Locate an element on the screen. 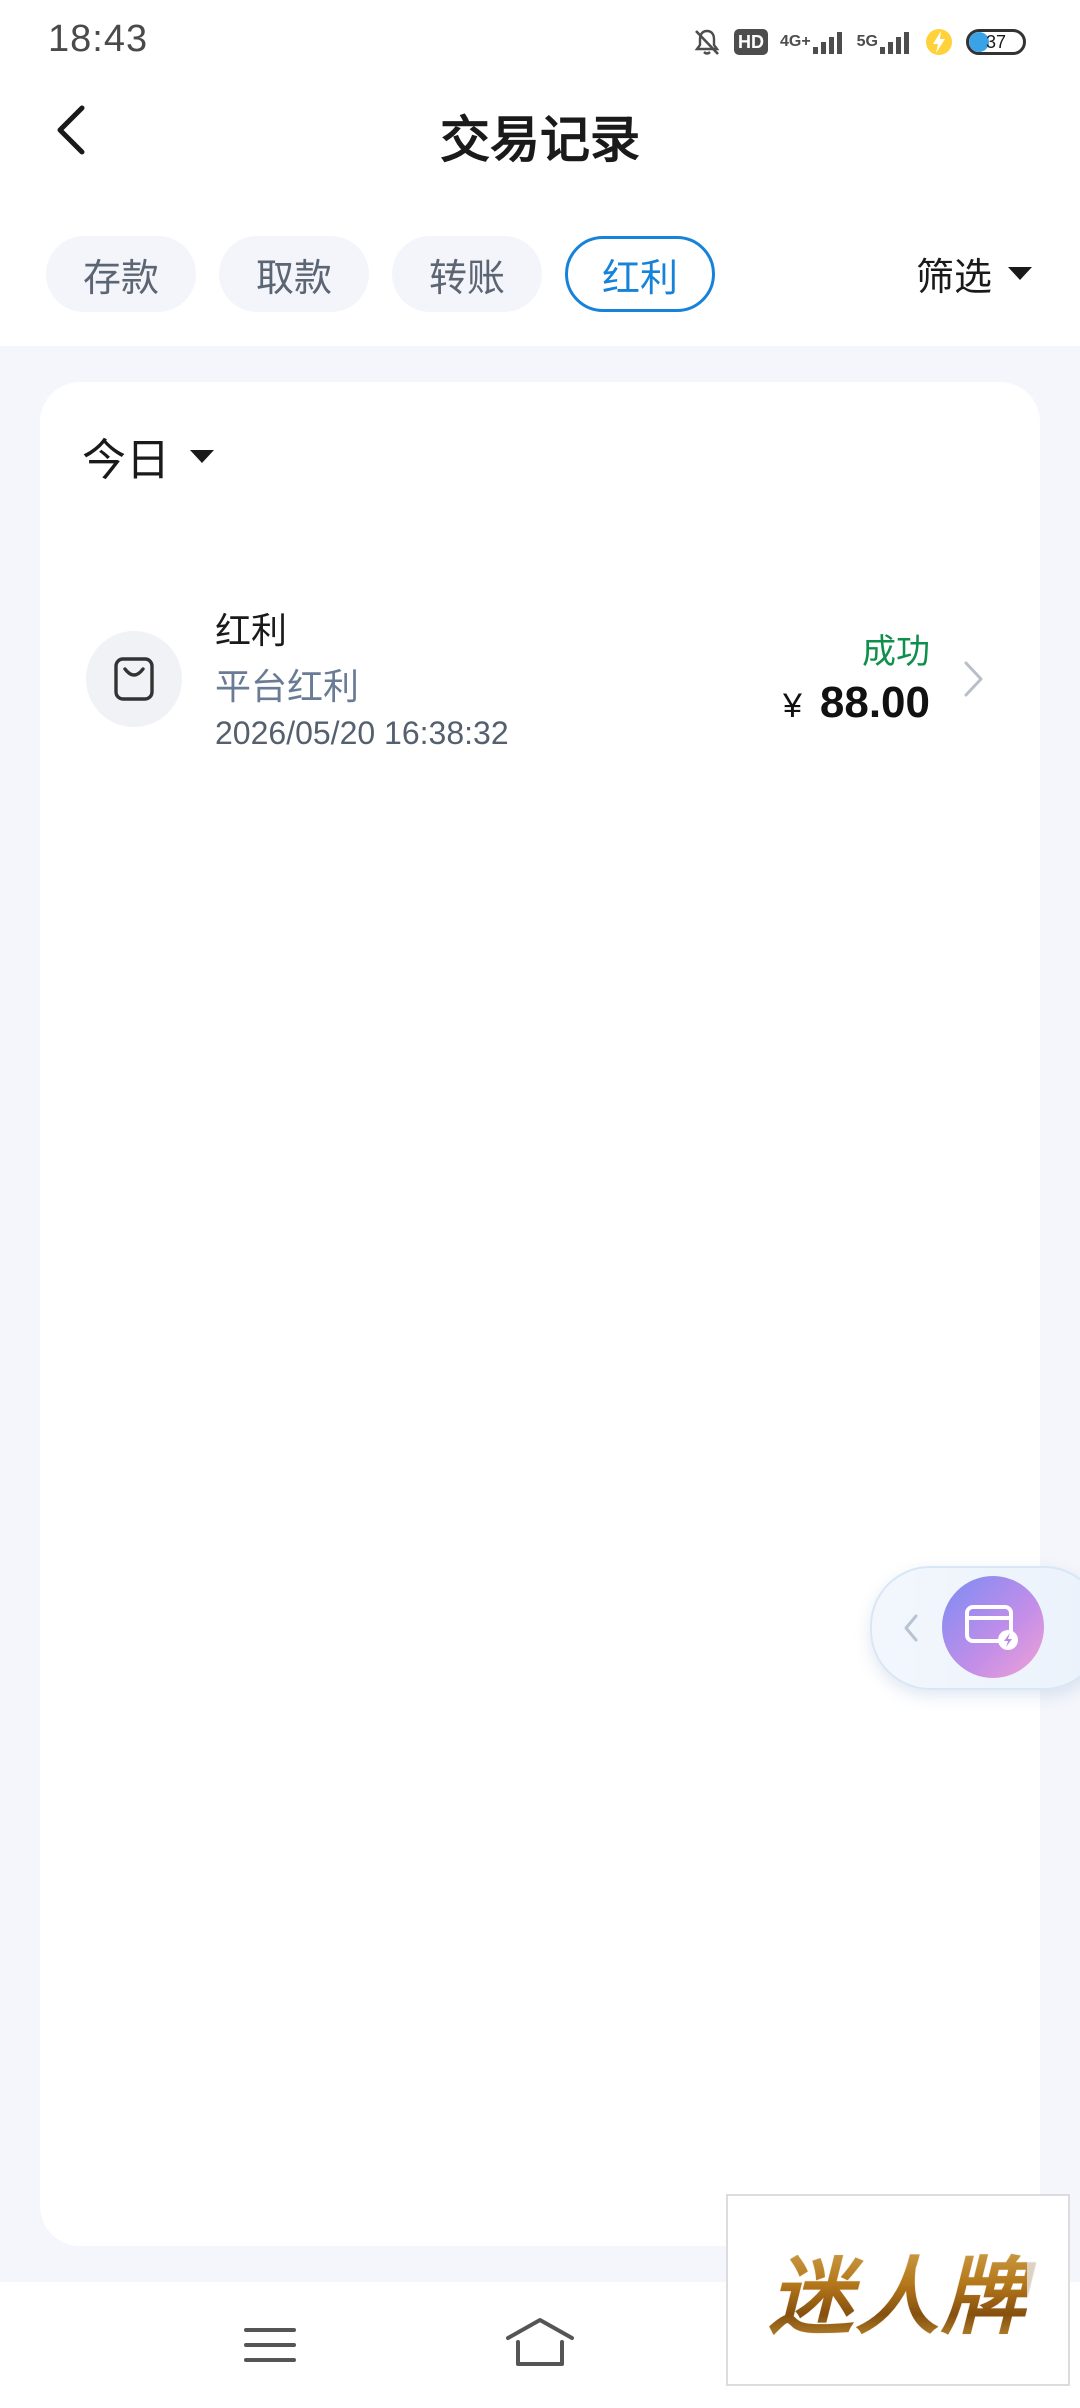 Image resolution: width=1080 pixels, height=2408 pixels. currency-symbol: ¥ is located at coordinates (792, 706).